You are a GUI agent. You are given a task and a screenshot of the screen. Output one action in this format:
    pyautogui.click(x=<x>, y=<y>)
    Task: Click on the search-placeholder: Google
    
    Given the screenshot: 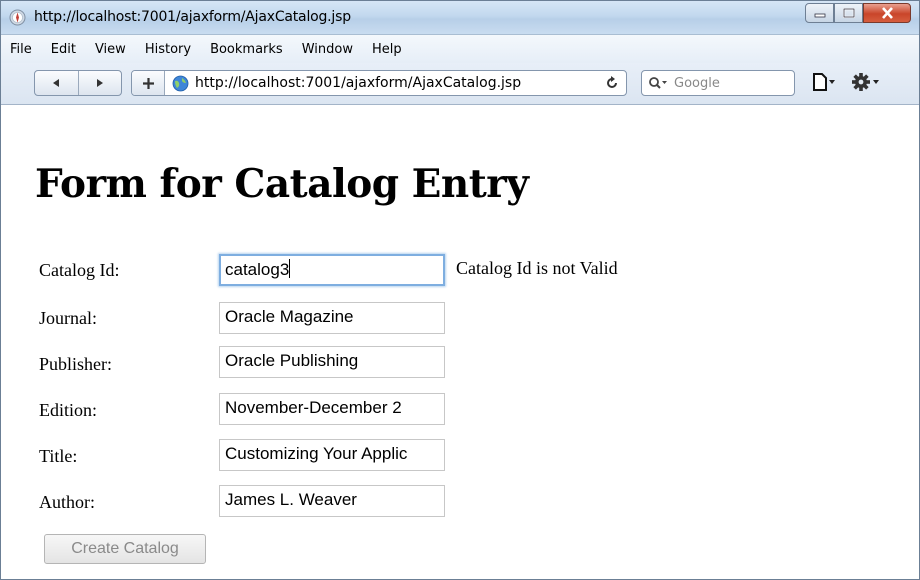 What is the action you would take?
    pyautogui.click(x=697, y=83)
    